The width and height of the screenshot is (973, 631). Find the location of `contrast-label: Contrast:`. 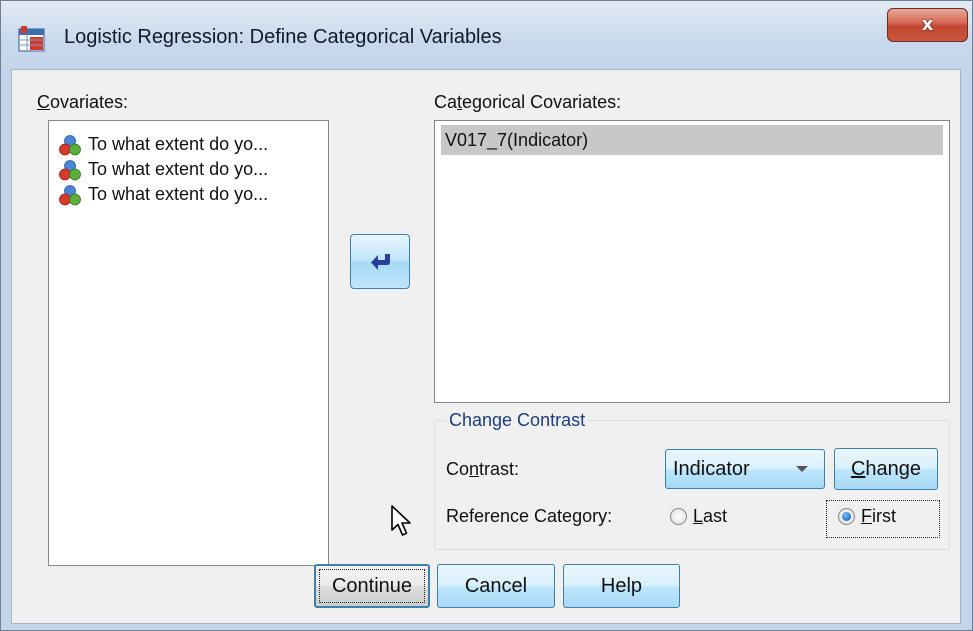

contrast-label: Contrast: is located at coordinates (483, 469).